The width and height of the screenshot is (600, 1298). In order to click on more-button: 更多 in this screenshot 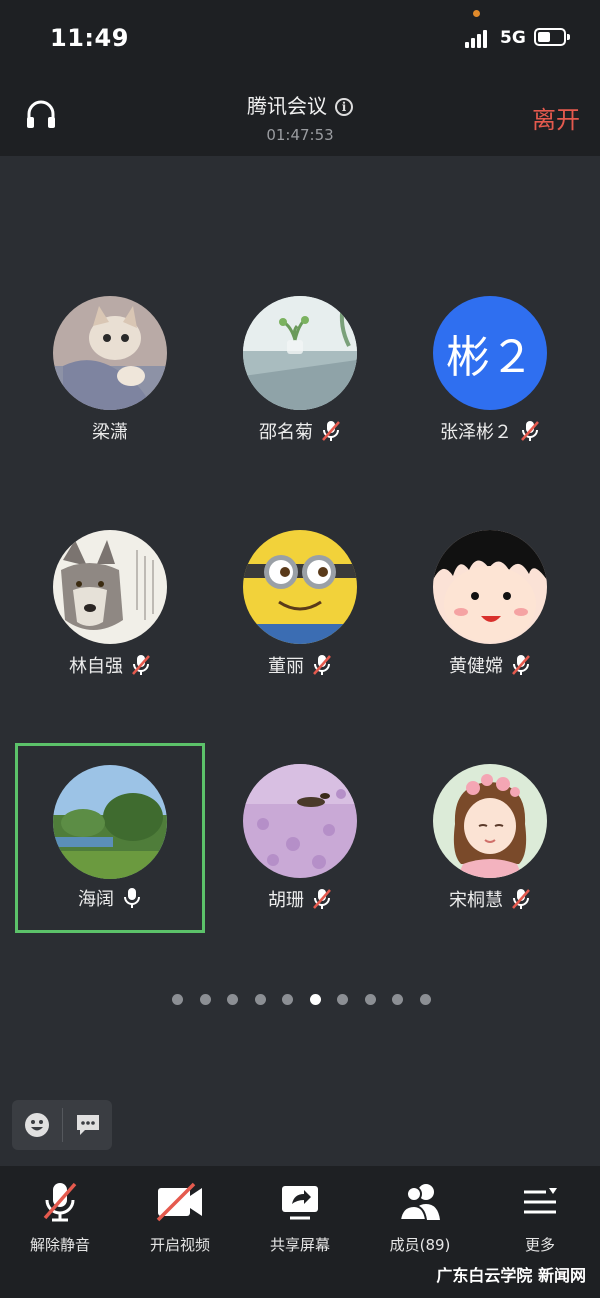, I will do `click(540, 1225)`.